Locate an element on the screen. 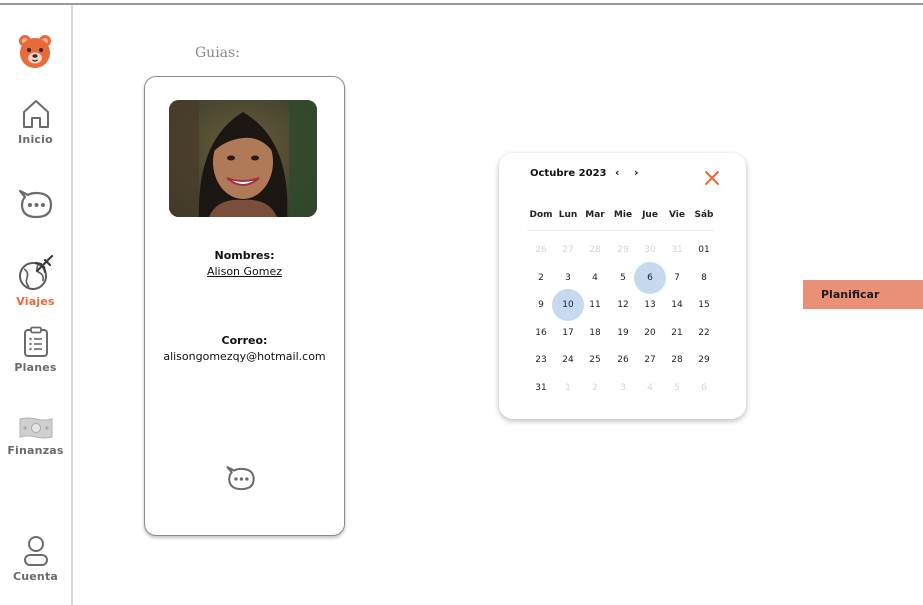  weekday-header: Dom is located at coordinates (541, 215).